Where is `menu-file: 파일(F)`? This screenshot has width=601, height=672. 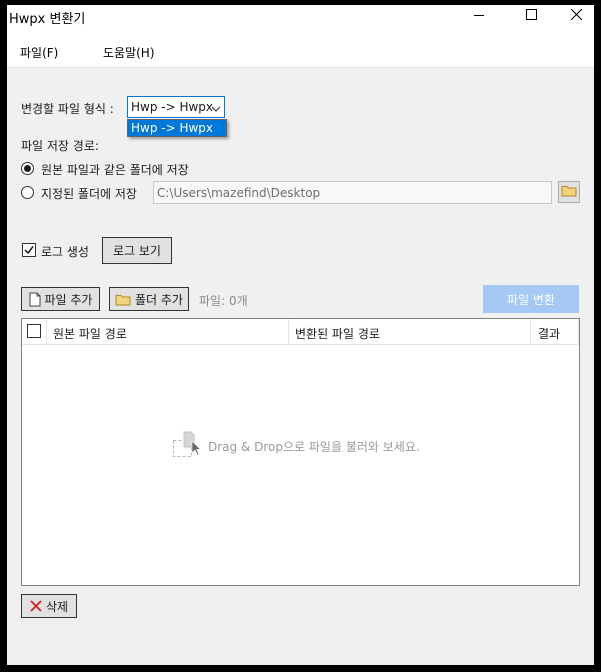 menu-file: 파일(F) is located at coordinates (39, 52).